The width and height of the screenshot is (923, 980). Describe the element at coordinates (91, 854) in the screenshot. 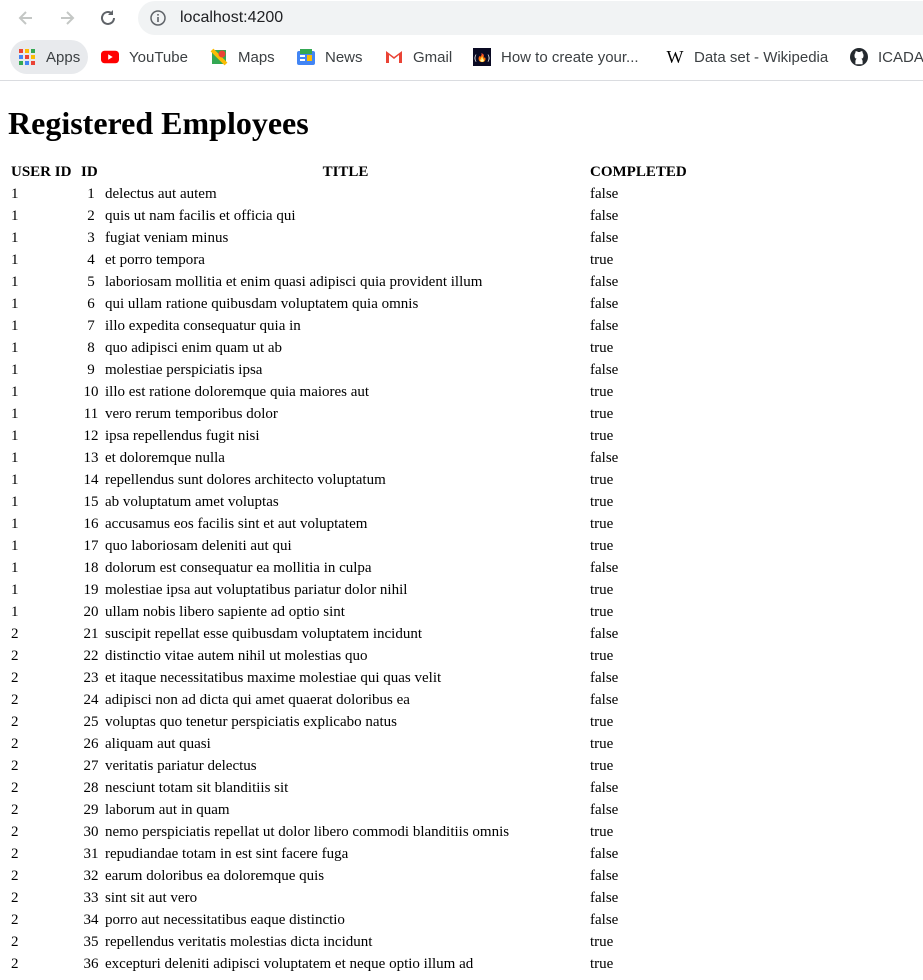

I see `cell-id: 31` at that location.